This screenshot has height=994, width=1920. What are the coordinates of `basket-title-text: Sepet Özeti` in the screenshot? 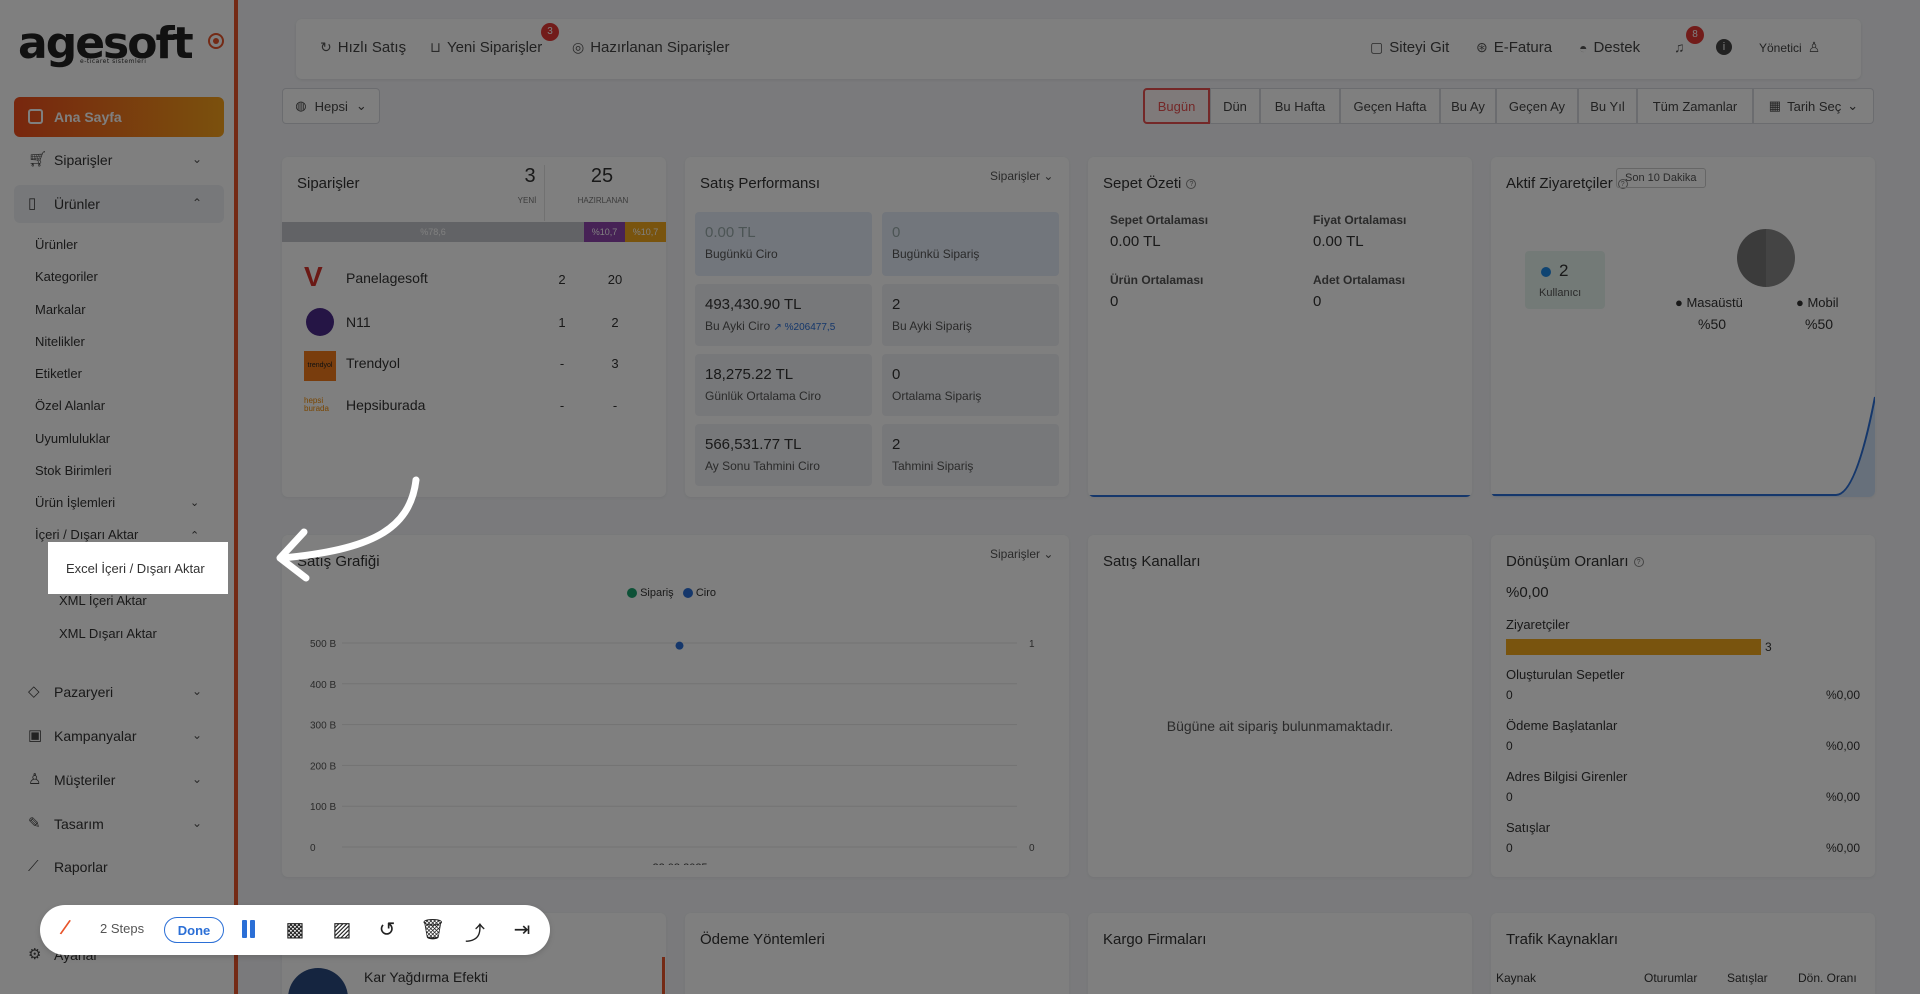 It's located at (1142, 183).